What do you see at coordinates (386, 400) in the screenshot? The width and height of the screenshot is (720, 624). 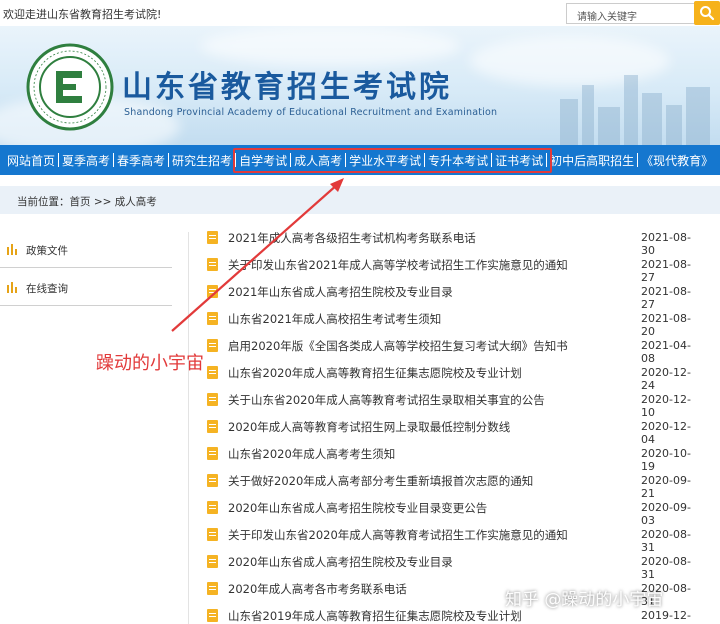 I see `article-title: 关于山东省2020年成人高等教育考试招生录取相关事宜的公告` at bounding box center [386, 400].